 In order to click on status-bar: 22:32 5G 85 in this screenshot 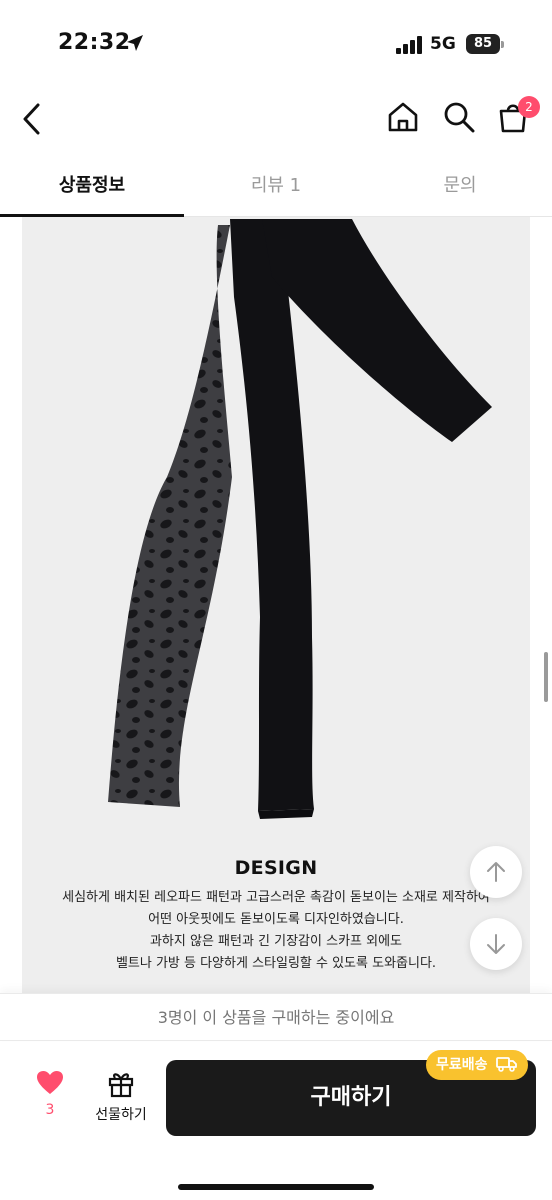, I will do `click(276, 44)`.